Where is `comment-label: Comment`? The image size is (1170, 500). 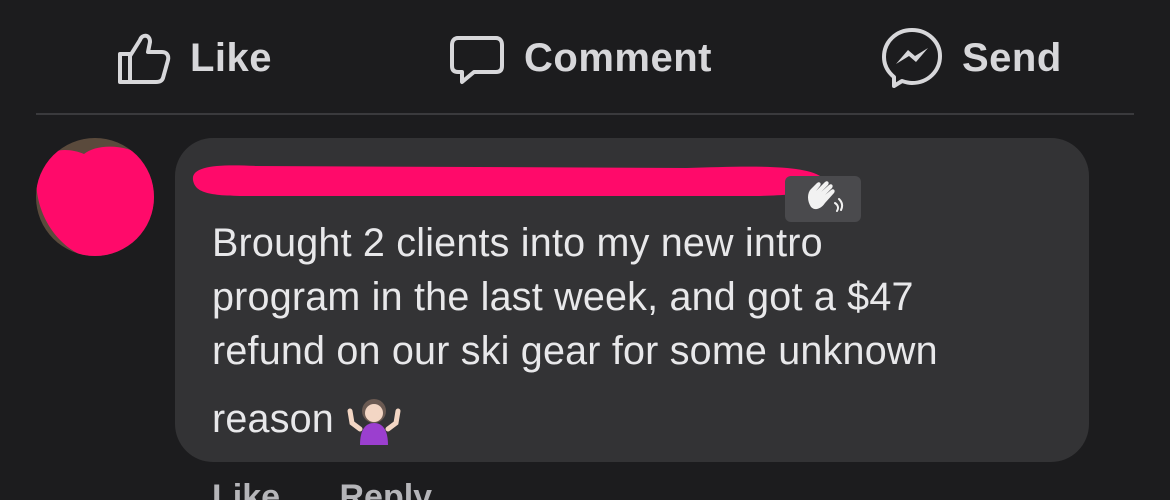
comment-label: Comment is located at coordinates (618, 57).